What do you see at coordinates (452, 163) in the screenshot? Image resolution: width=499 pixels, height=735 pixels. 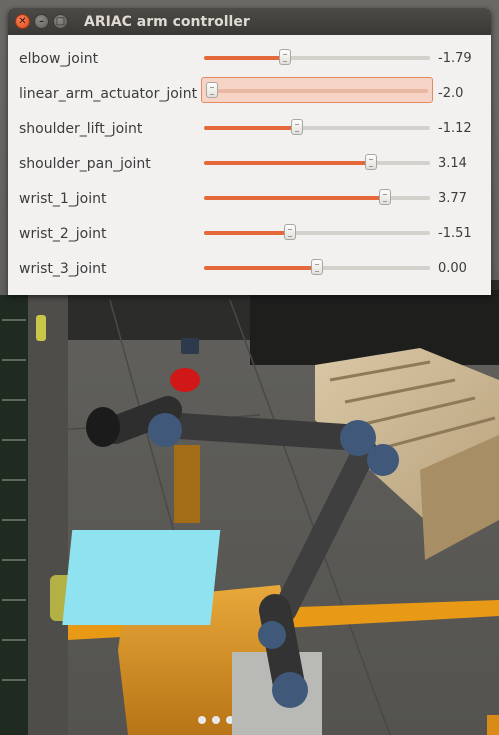 I see `joint-value: 3.14` at bounding box center [452, 163].